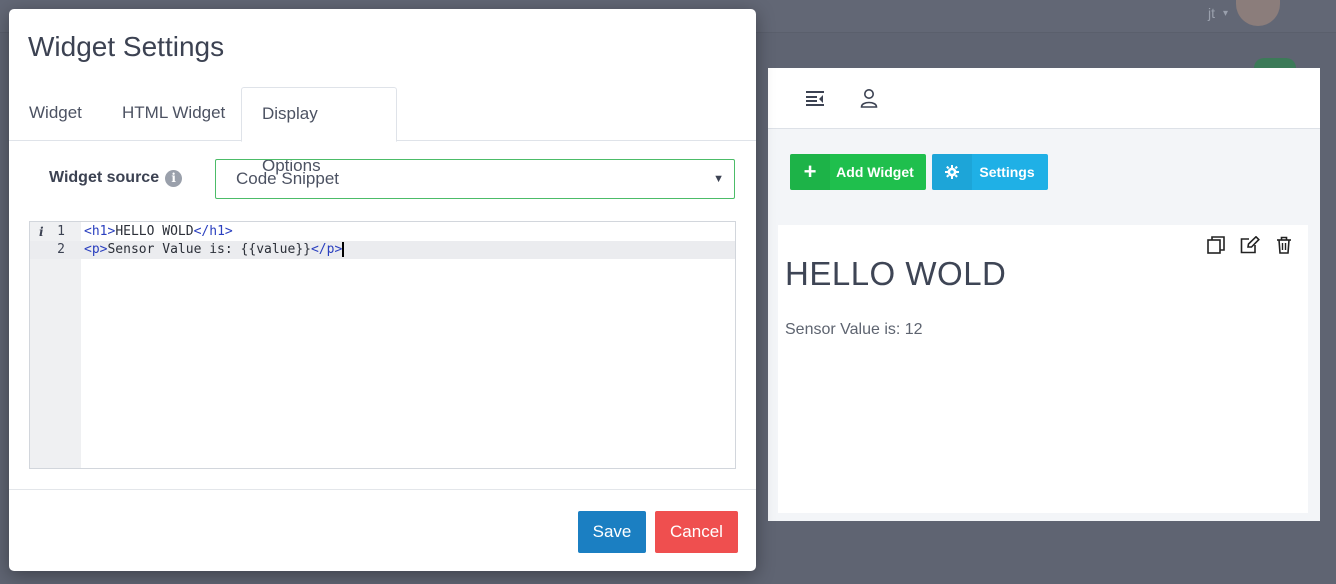  Describe the element at coordinates (1258, 13) in the screenshot. I see `avatar` at that location.